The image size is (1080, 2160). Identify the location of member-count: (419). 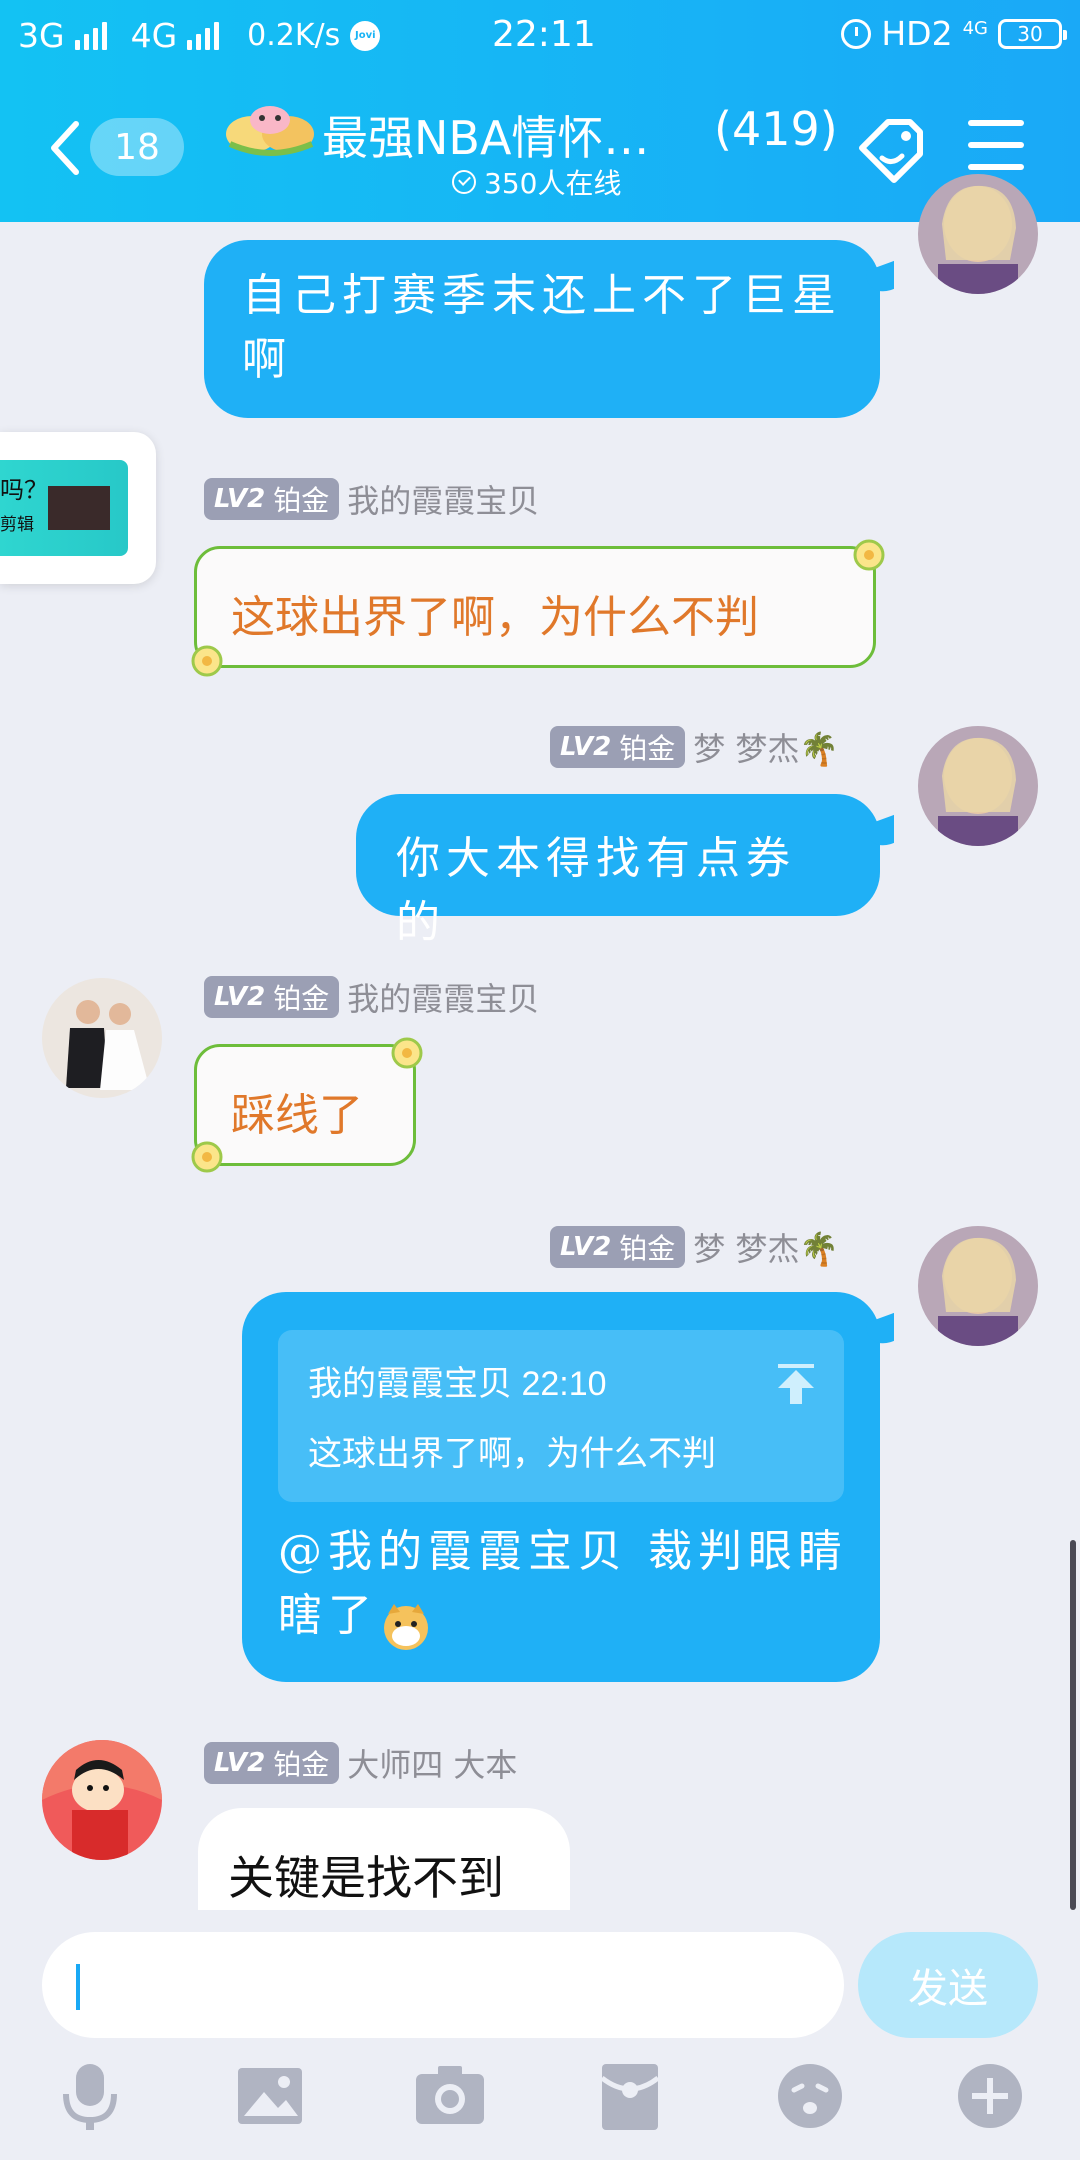
(776, 129).